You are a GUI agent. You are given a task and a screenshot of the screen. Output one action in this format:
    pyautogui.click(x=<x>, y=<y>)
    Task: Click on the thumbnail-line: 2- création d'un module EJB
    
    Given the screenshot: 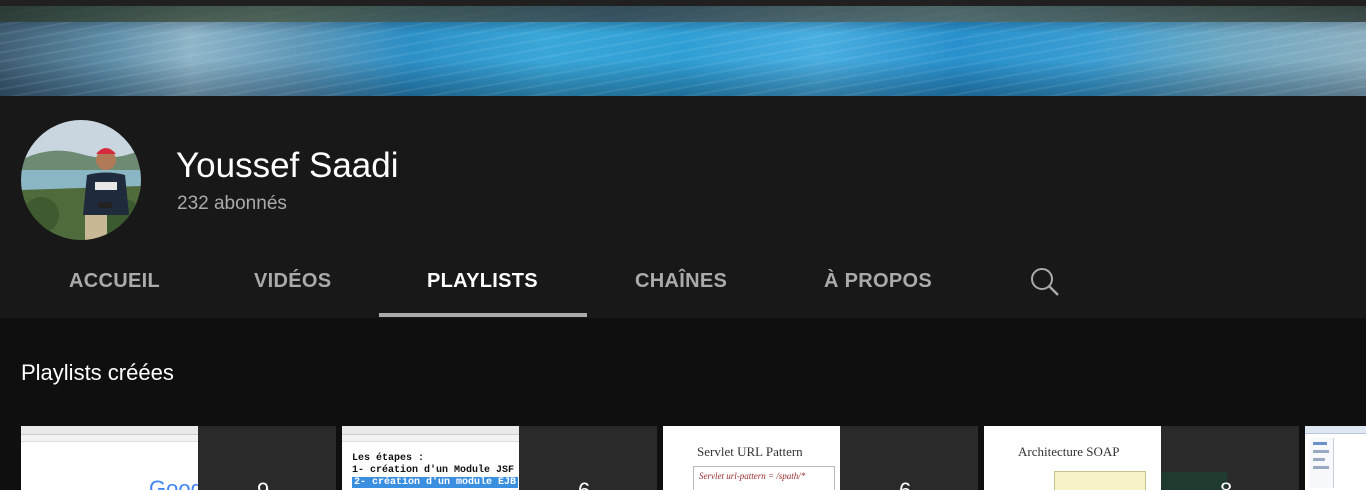 What is the action you would take?
    pyautogui.click(x=435, y=482)
    